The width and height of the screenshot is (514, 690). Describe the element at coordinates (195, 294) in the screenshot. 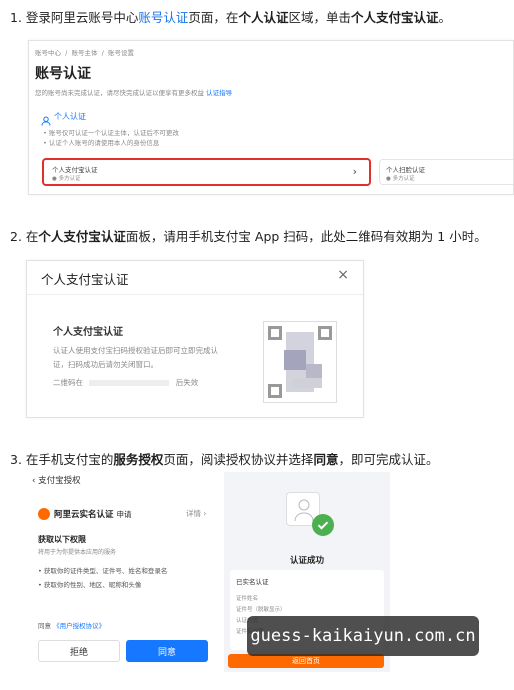

I see `divider` at that location.